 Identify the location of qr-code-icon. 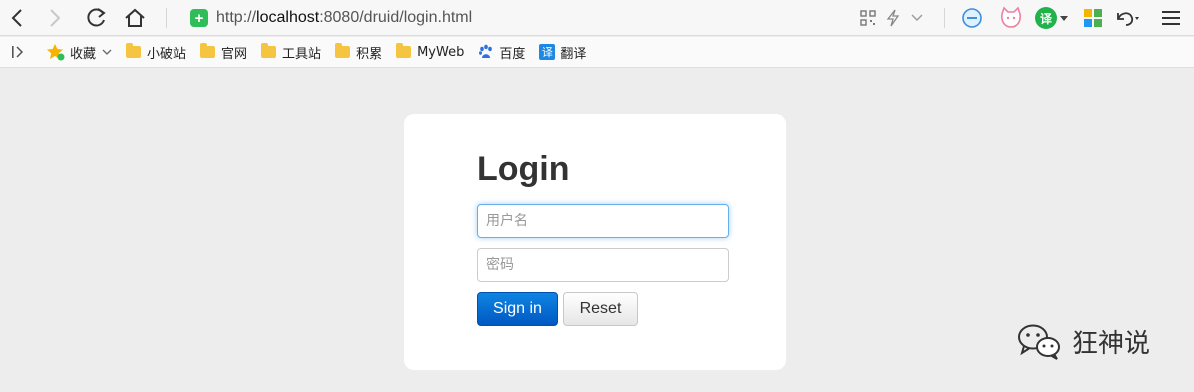
(868, 18).